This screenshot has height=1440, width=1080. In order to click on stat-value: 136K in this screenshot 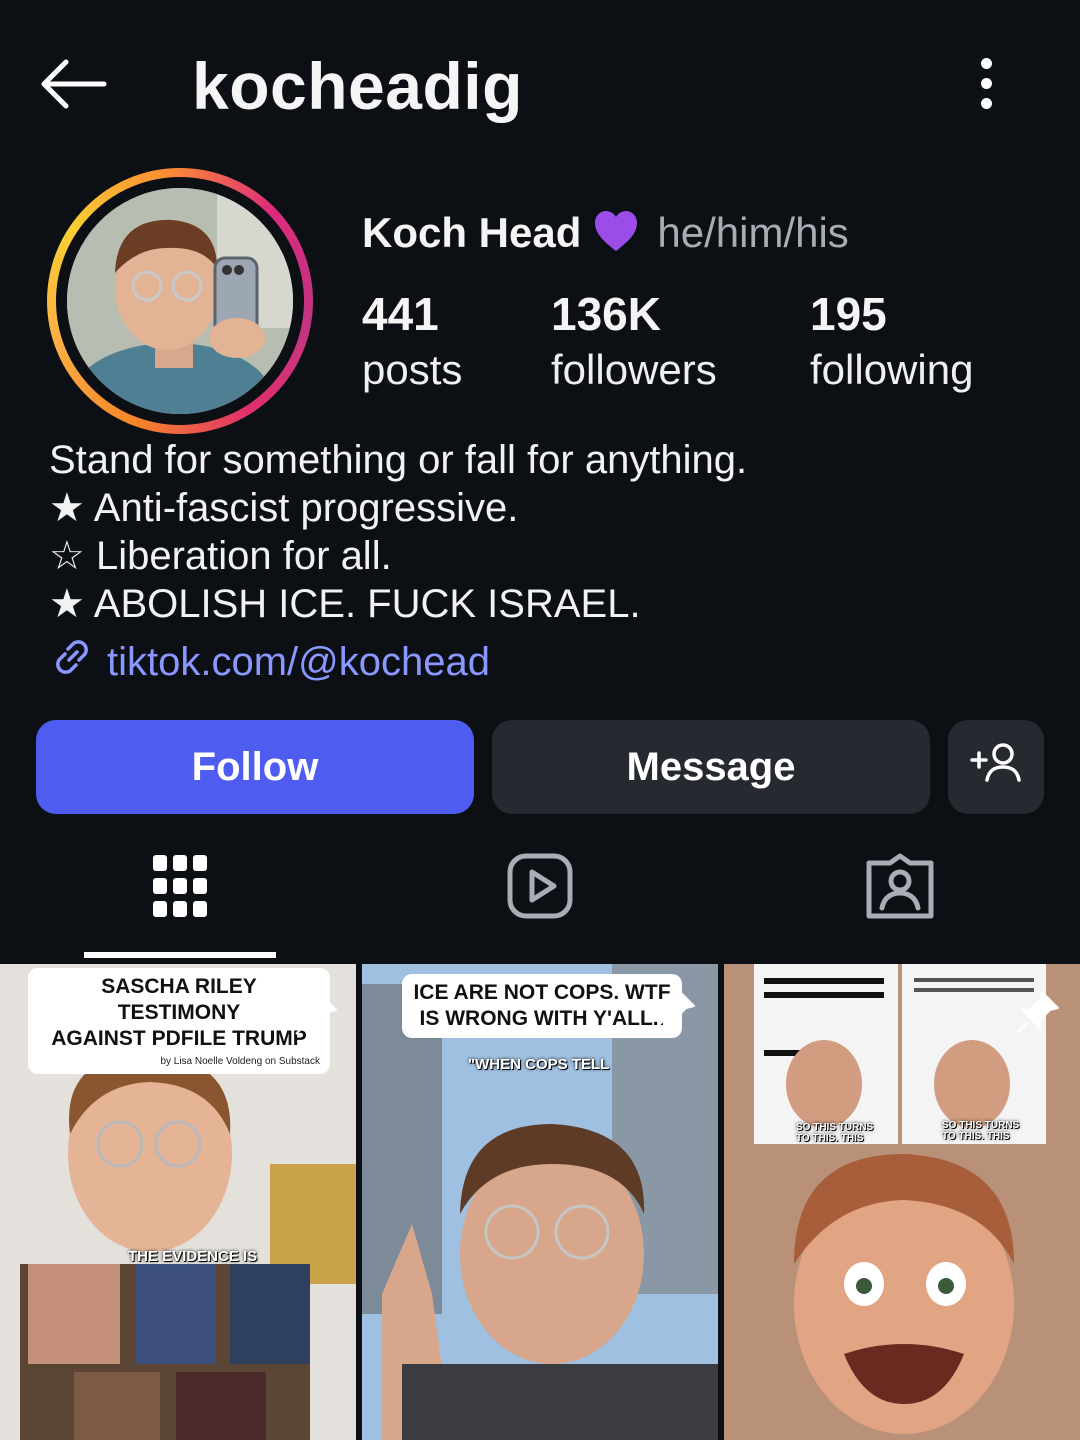, I will do `click(606, 314)`.